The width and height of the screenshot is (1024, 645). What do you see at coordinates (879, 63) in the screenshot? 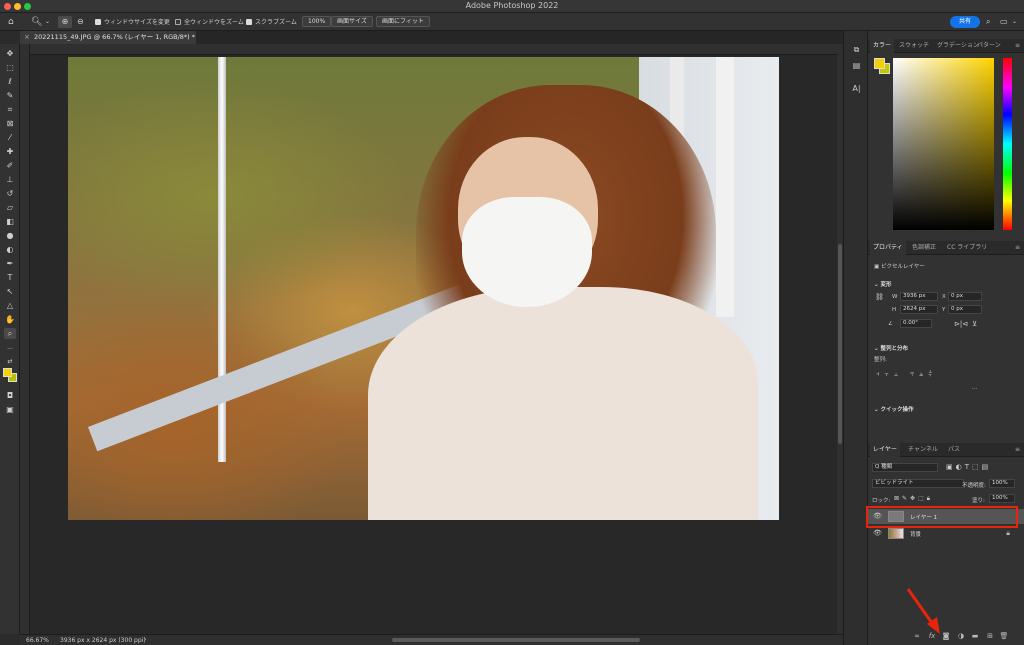
I see `color-panel-foreground-swatch` at bounding box center [879, 63].